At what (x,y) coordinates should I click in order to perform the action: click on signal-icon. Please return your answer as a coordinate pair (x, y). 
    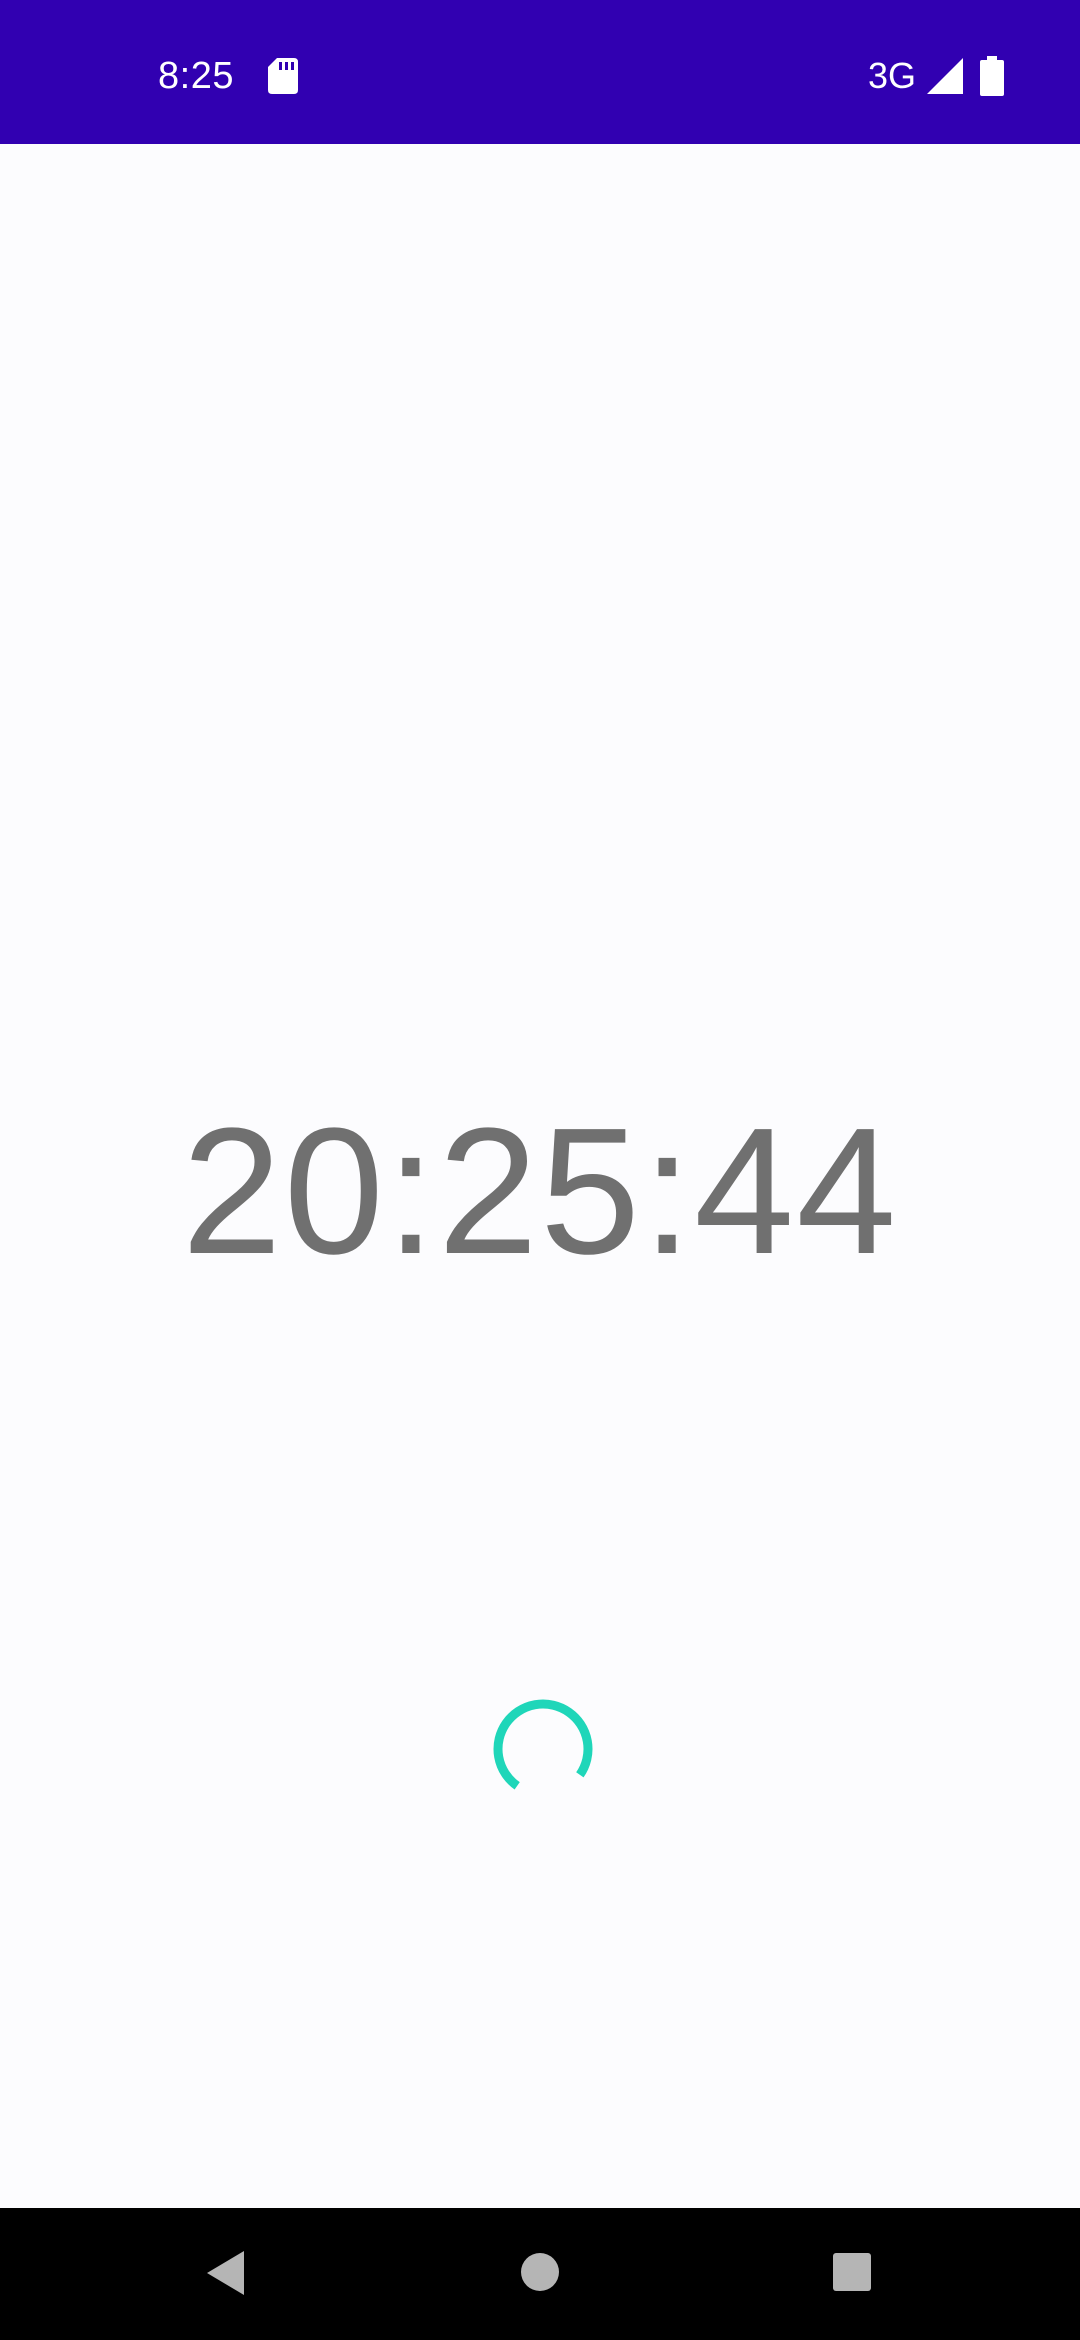
    Looking at the image, I should click on (945, 76).